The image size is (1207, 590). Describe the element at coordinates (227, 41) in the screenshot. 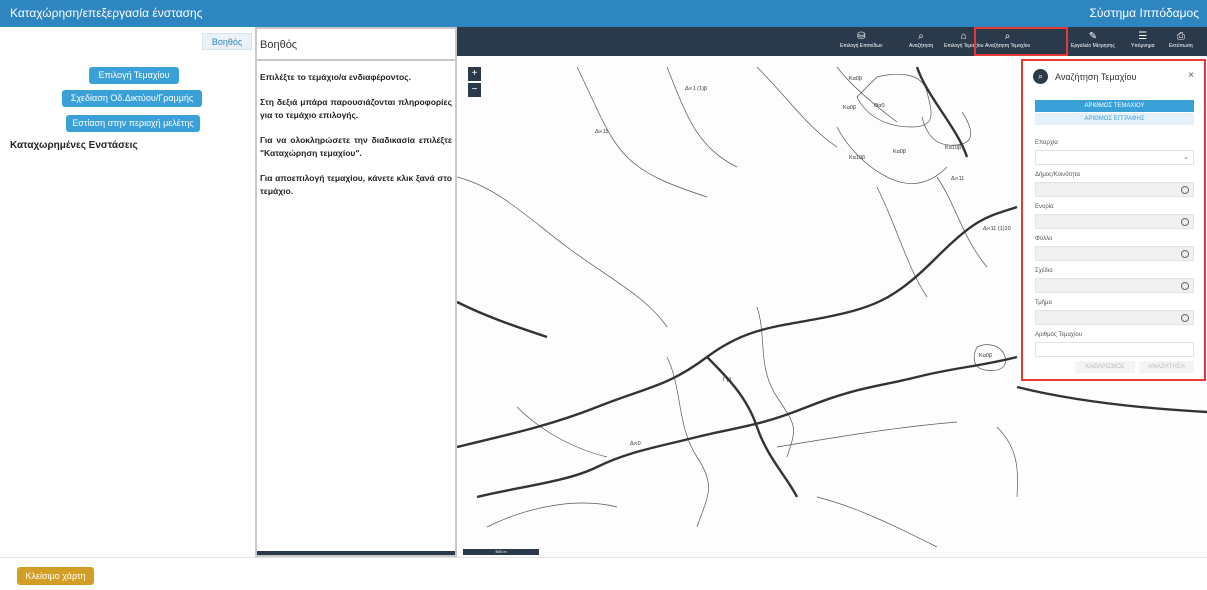

I see `help-tab: Βοηθός` at that location.